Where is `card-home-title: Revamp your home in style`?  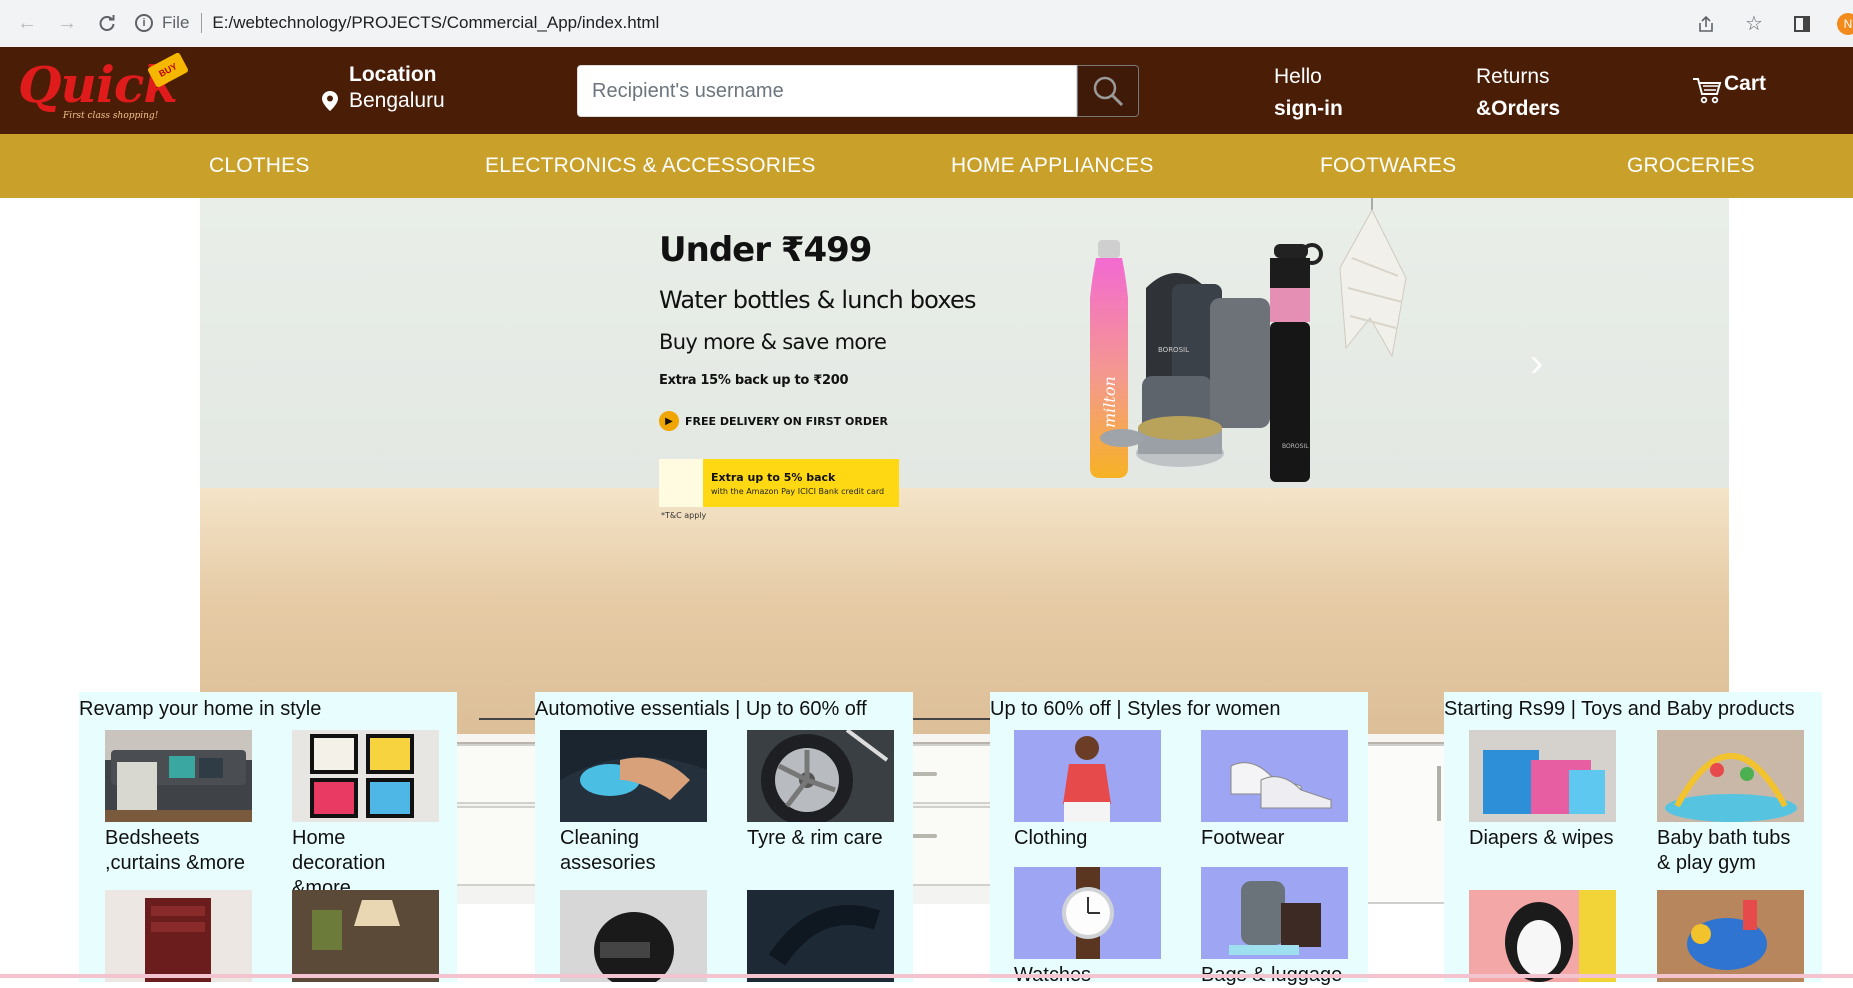 card-home-title: Revamp your home in style is located at coordinates (200, 709).